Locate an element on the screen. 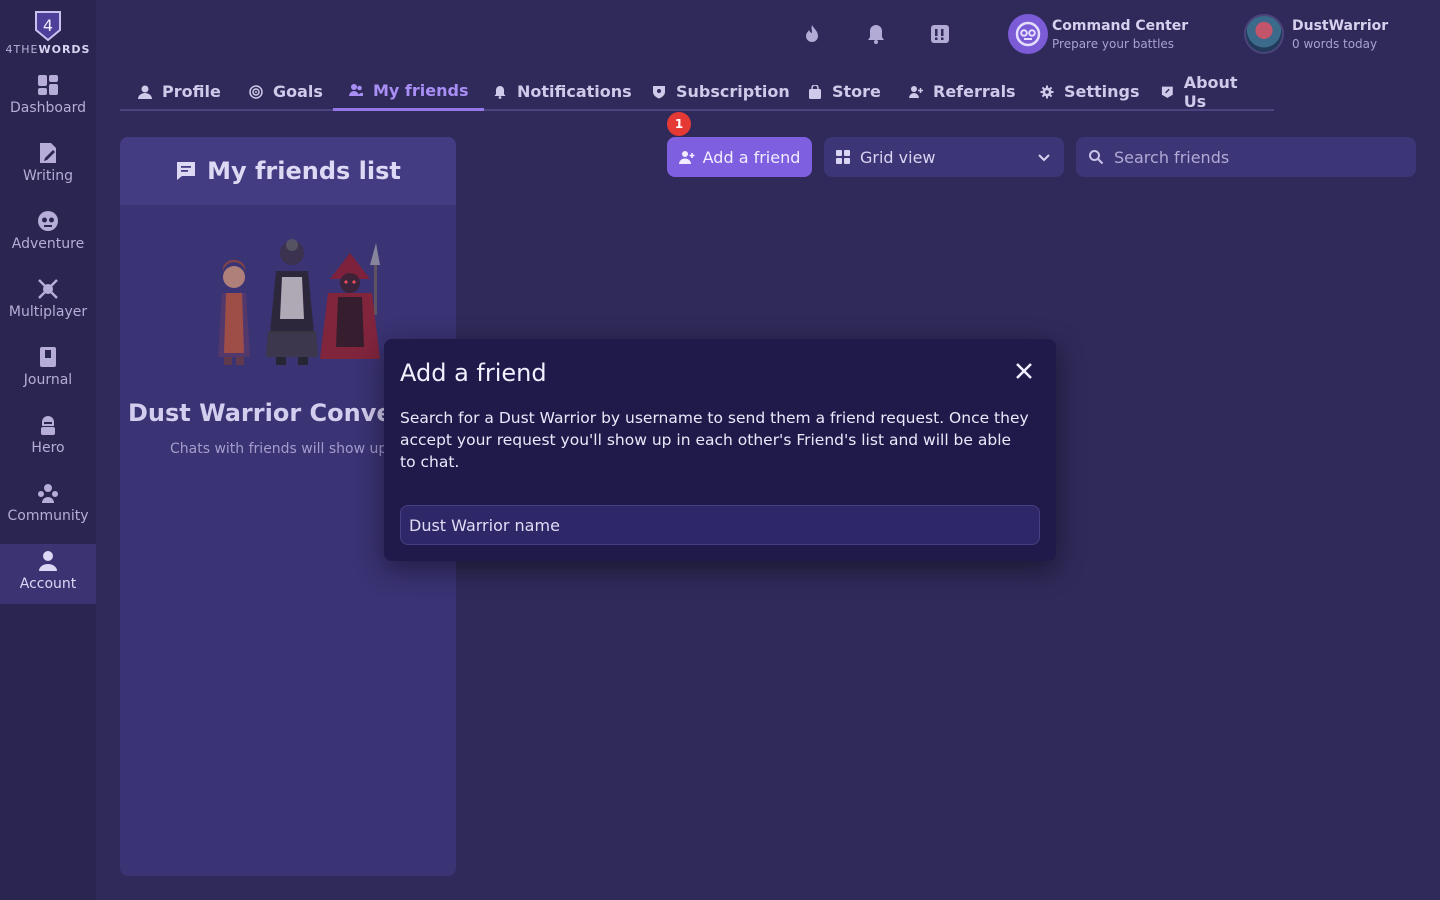 This screenshot has width=1440, height=900. command-center-avatar is located at coordinates (1028, 34).